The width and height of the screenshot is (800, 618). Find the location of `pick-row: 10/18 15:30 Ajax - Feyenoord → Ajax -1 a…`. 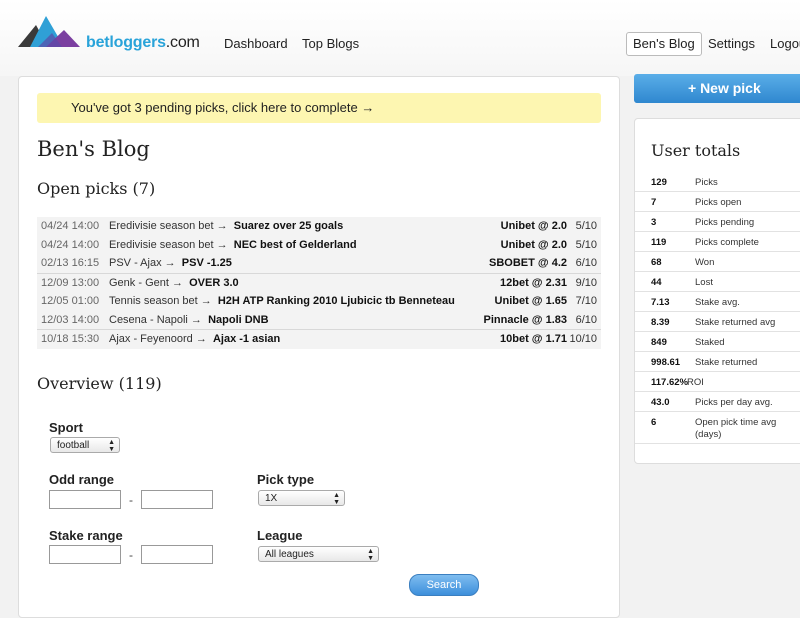

pick-row: 10/18 15:30 Ajax - Feyenoord → Ajax -1 a… is located at coordinates (319, 339).